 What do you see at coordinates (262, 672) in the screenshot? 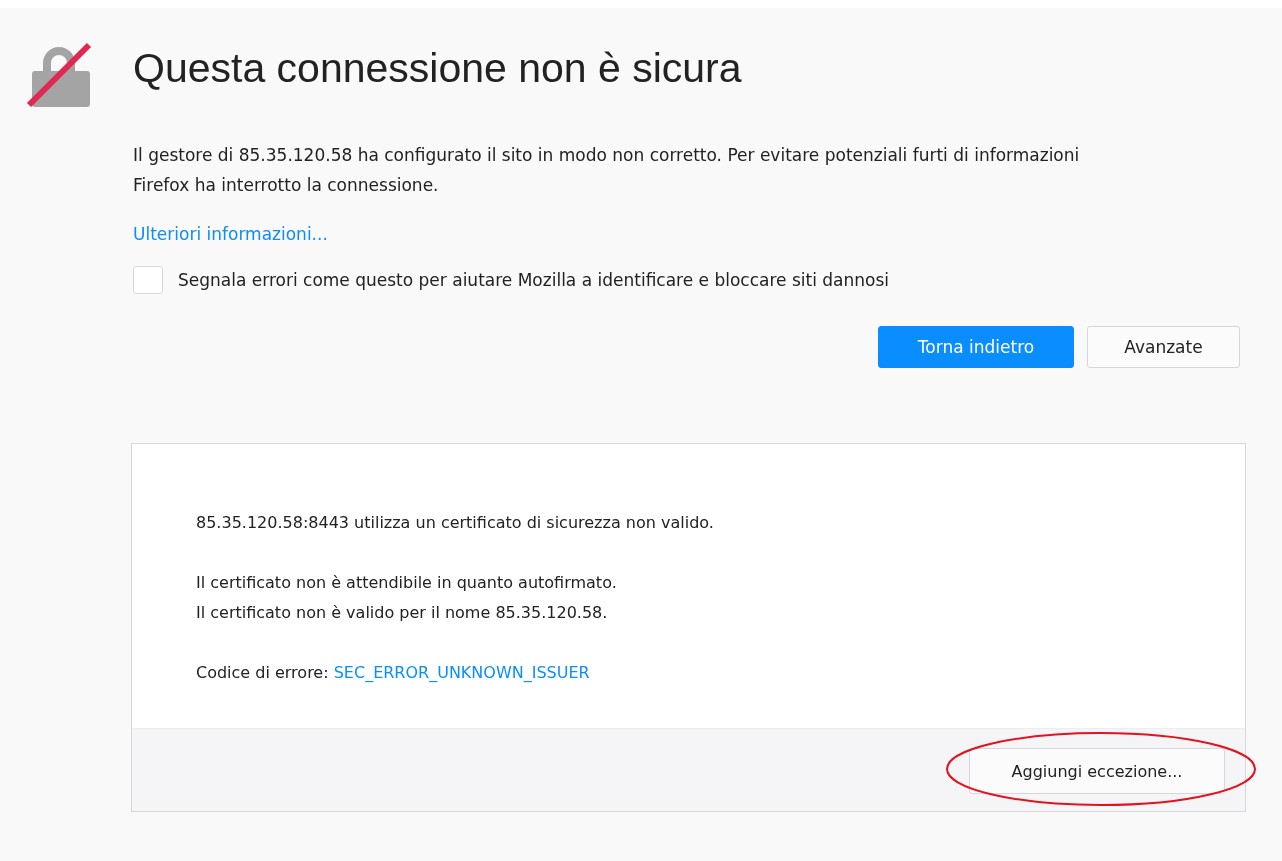
I see `error-code-label: Codice di errore:` at bounding box center [262, 672].